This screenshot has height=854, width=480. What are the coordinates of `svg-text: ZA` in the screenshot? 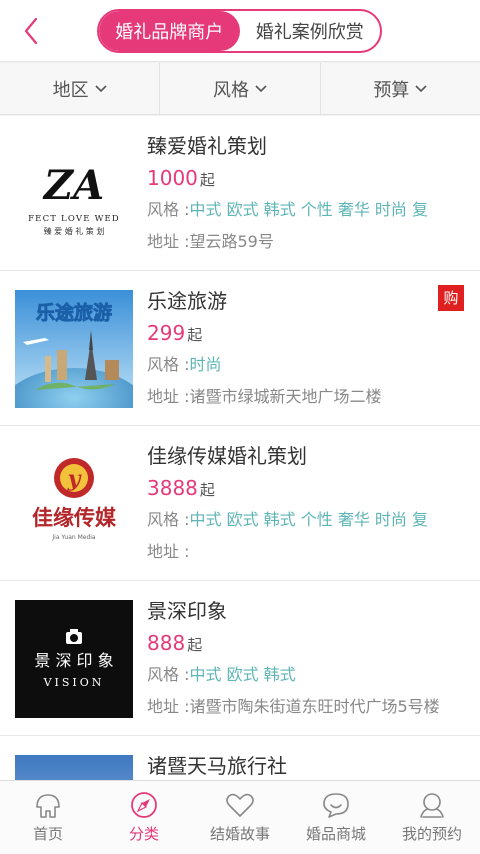 It's located at (73, 185).